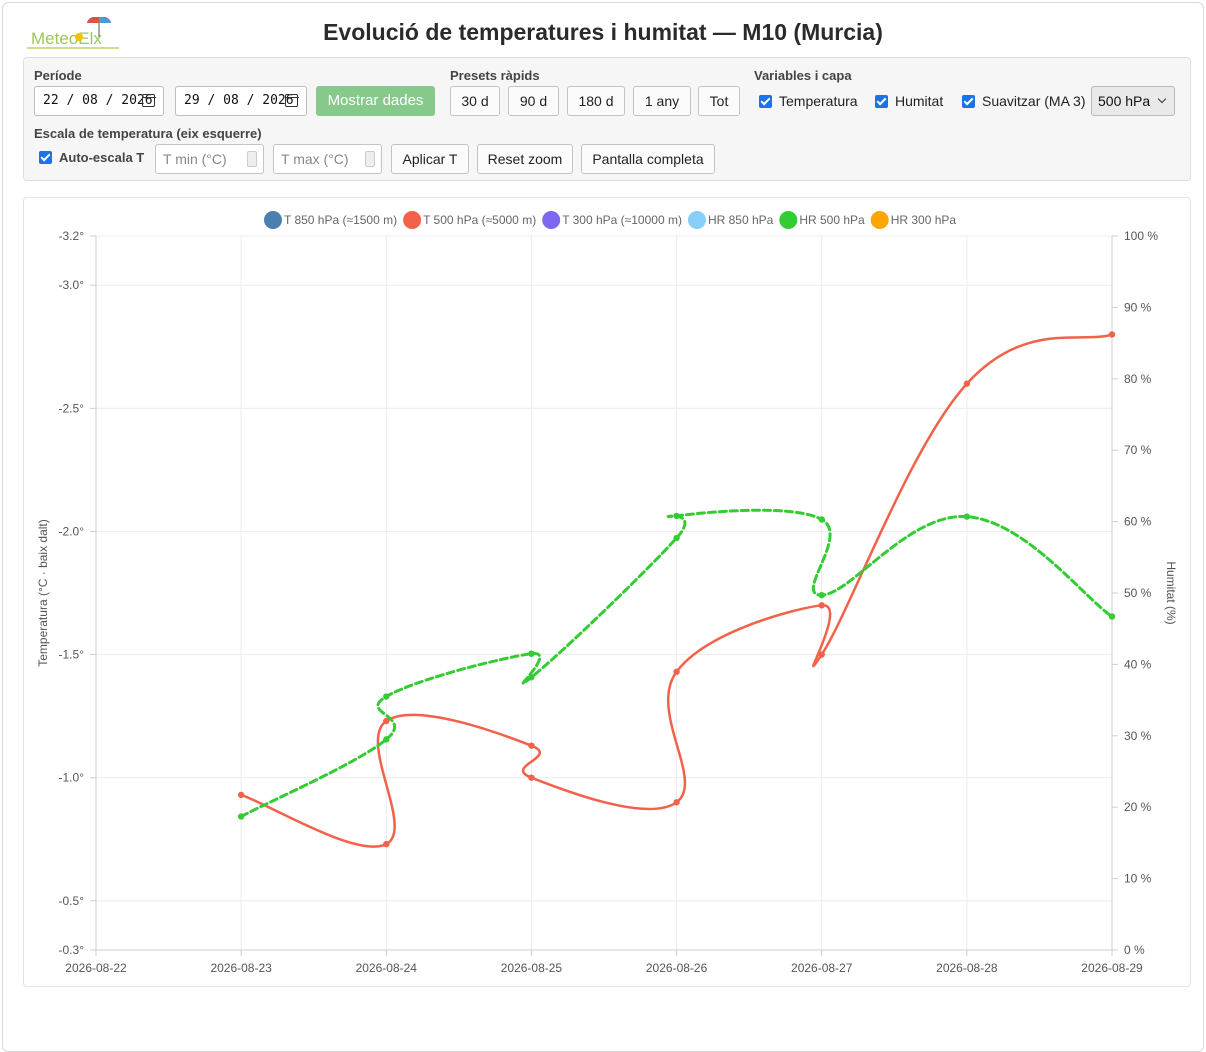 The height and width of the screenshot is (1052, 1206). Describe the element at coordinates (1138, 879) in the screenshot. I see `y-right-tick-label: 10 %` at that location.